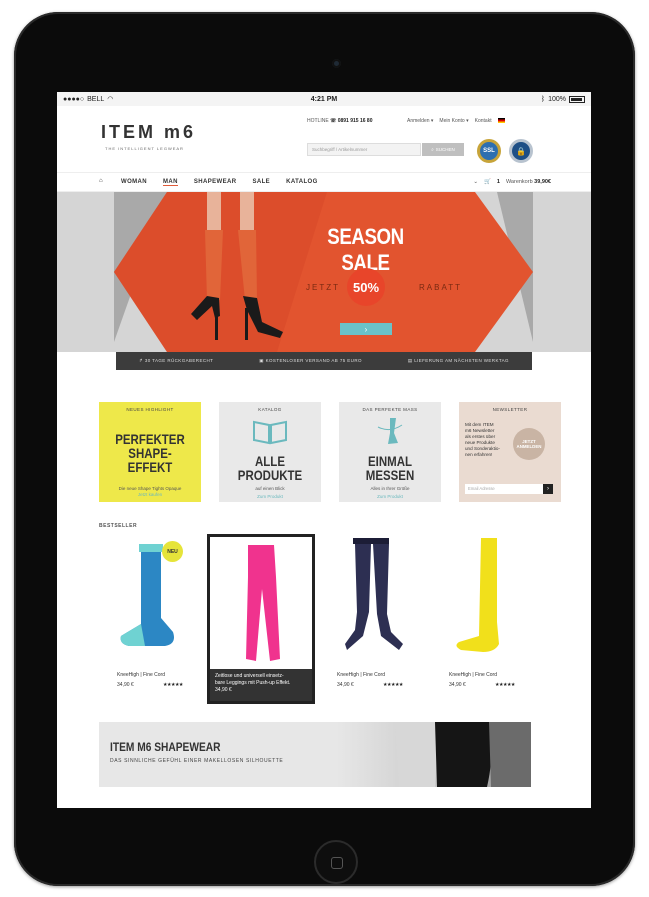 The height and width of the screenshot is (897, 649). I want to click on hero-arrow-button: ›, so click(366, 329).